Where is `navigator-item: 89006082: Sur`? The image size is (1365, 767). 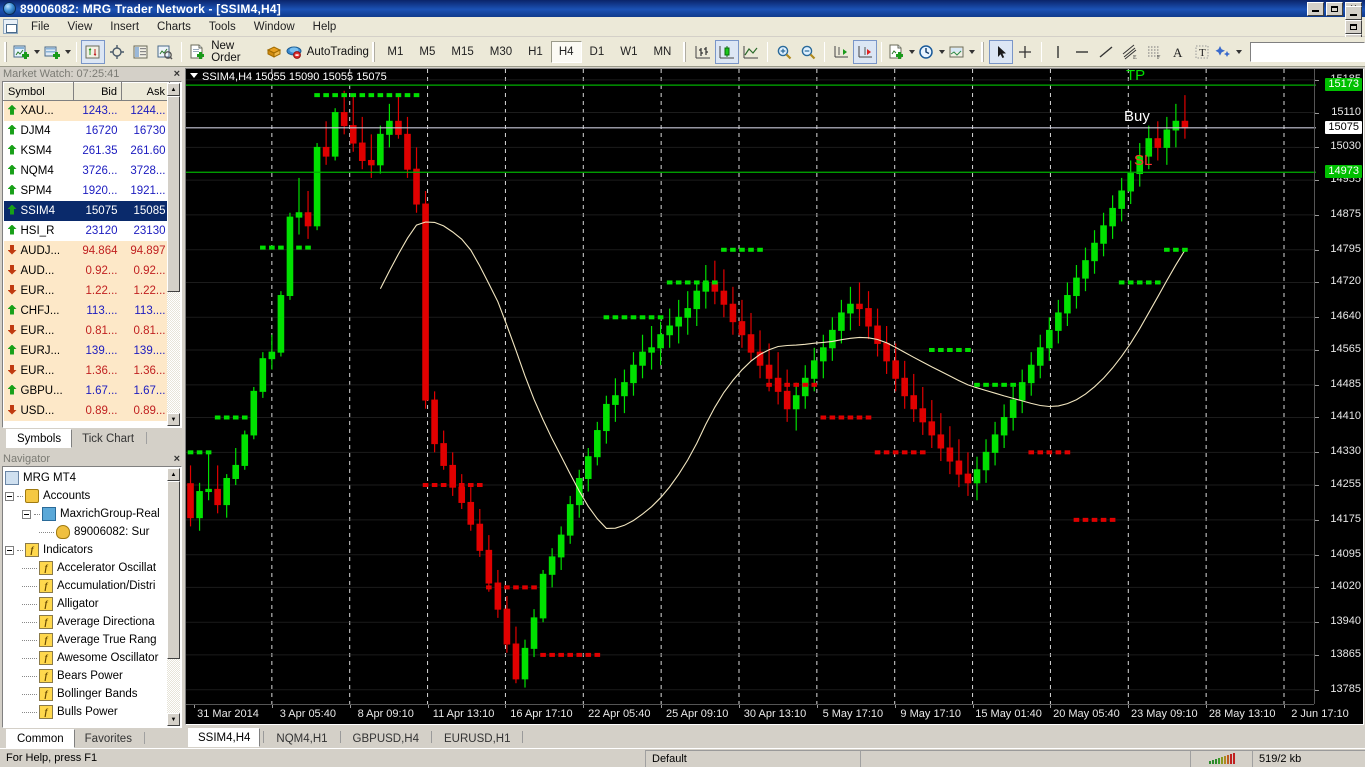 navigator-item: 89006082: Sur is located at coordinates (93, 532).